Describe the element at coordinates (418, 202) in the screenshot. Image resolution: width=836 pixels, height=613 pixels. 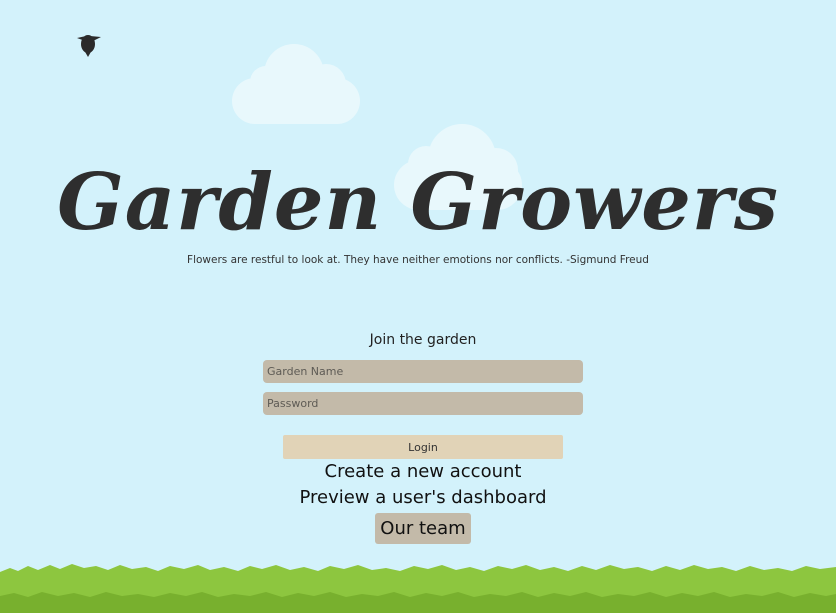
I see `page-title: Garden Growers` at that location.